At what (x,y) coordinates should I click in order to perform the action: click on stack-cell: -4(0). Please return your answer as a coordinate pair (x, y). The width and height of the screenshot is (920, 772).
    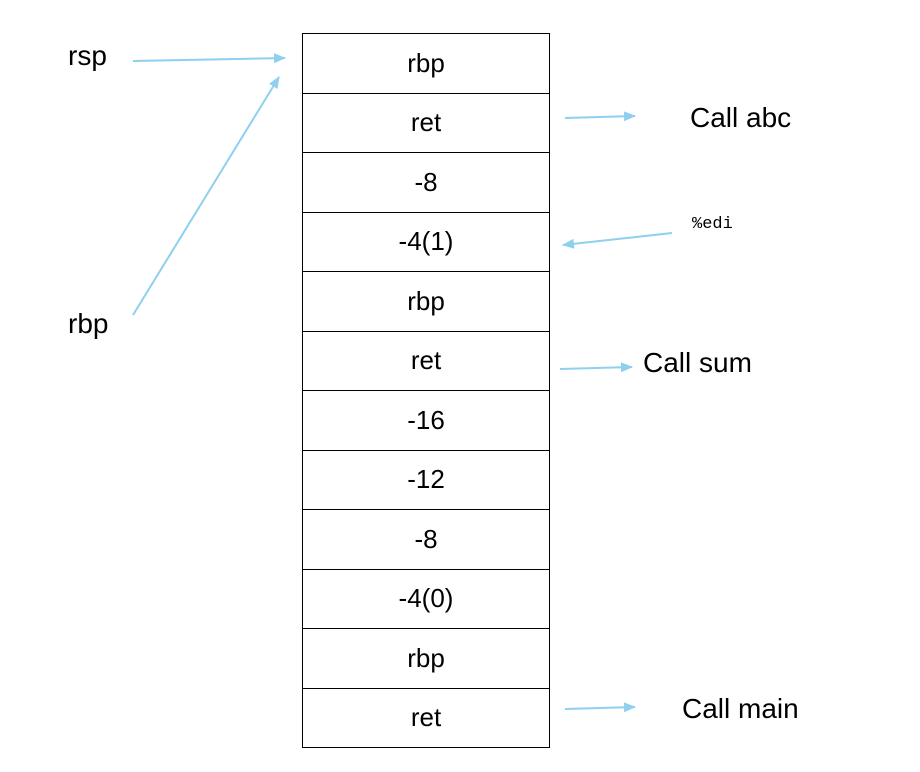
    Looking at the image, I should click on (426, 599).